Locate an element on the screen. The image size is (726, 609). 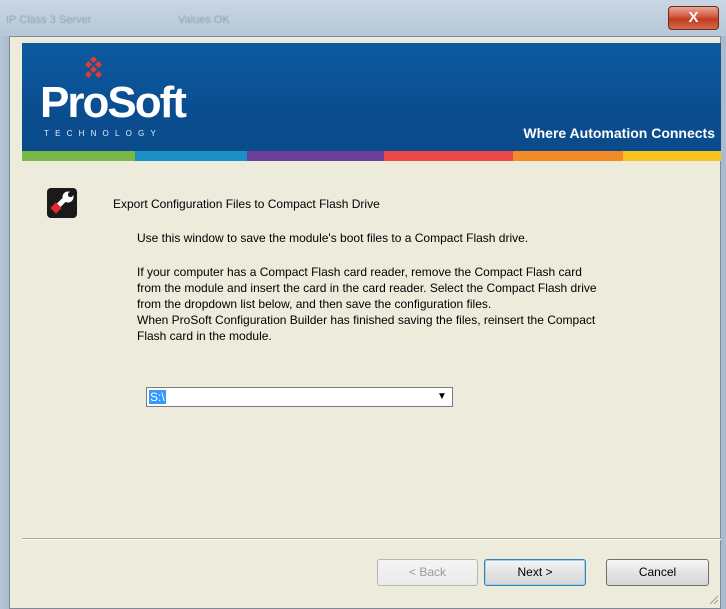
window-left-border is located at coordinates (4, 322).